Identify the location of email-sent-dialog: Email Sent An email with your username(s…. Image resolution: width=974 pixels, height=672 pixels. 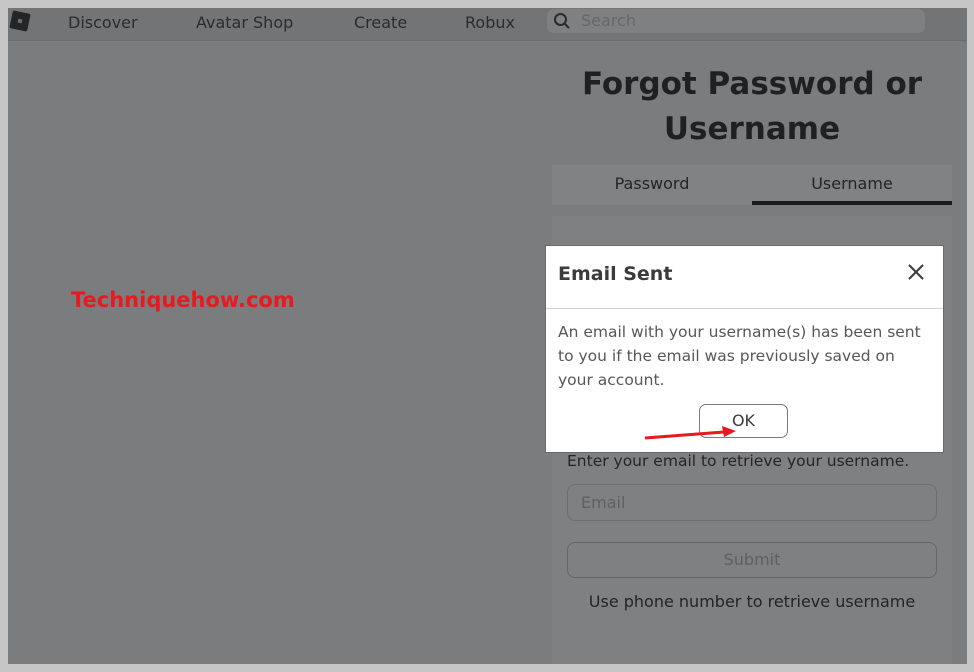
(744, 349).